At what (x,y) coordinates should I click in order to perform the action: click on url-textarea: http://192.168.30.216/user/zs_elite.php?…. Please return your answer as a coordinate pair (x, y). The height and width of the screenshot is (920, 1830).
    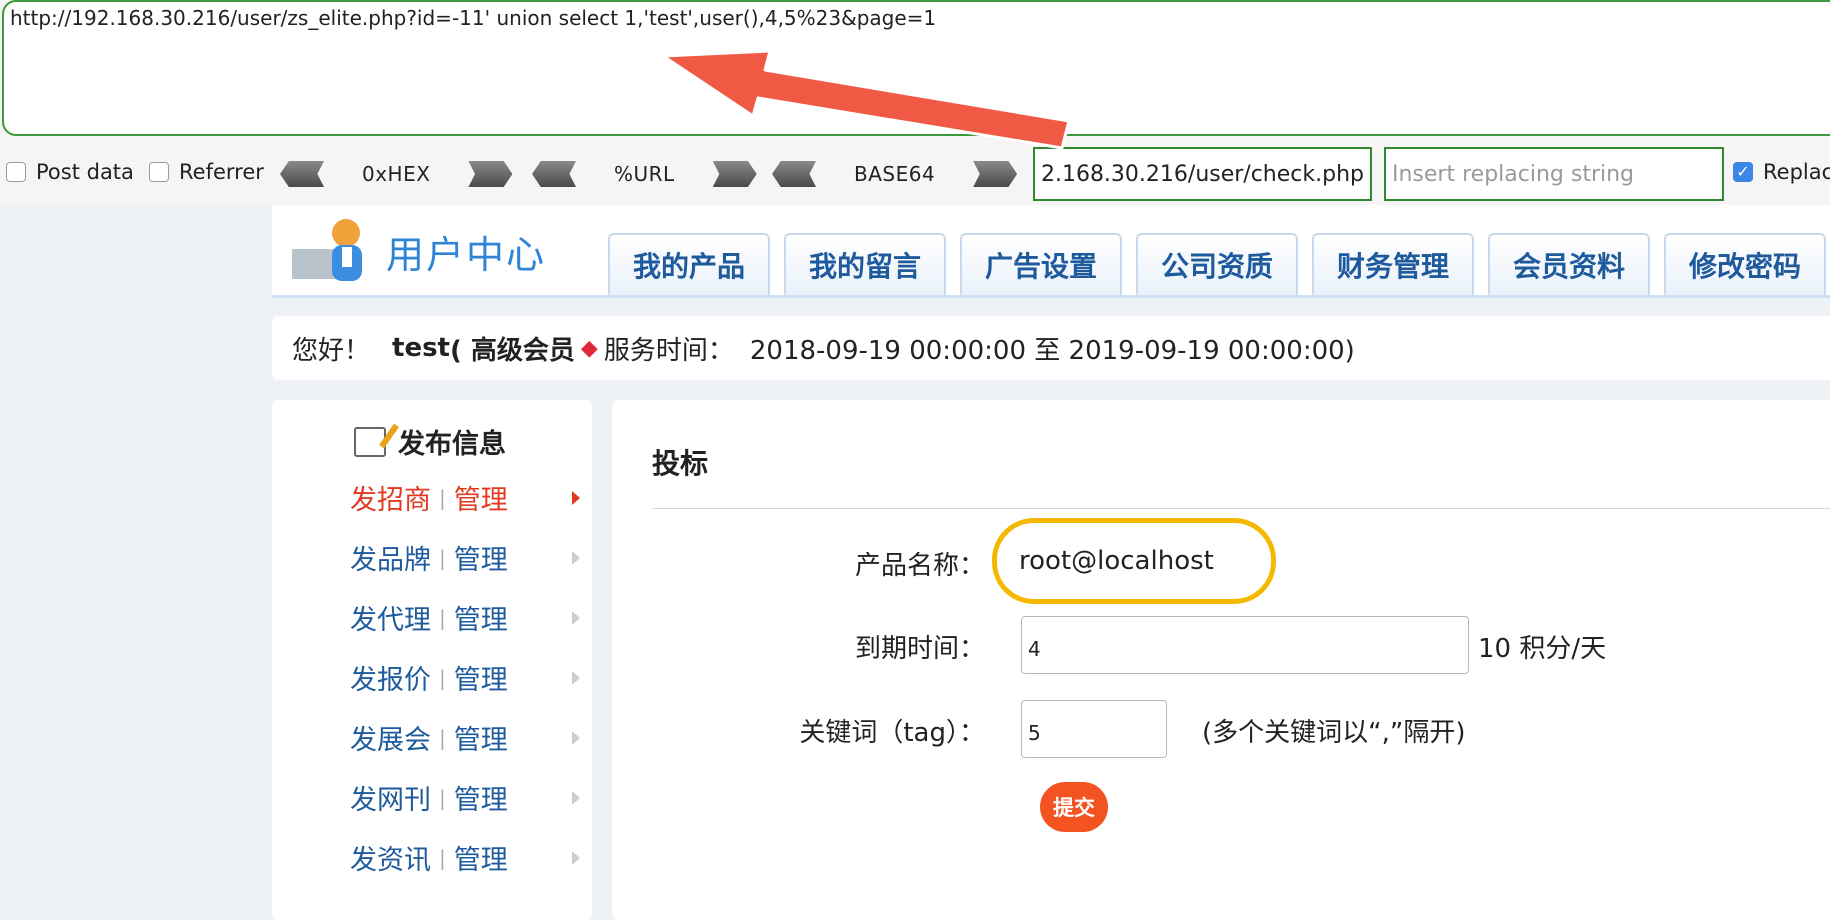
    Looking at the image, I should click on (916, 68).